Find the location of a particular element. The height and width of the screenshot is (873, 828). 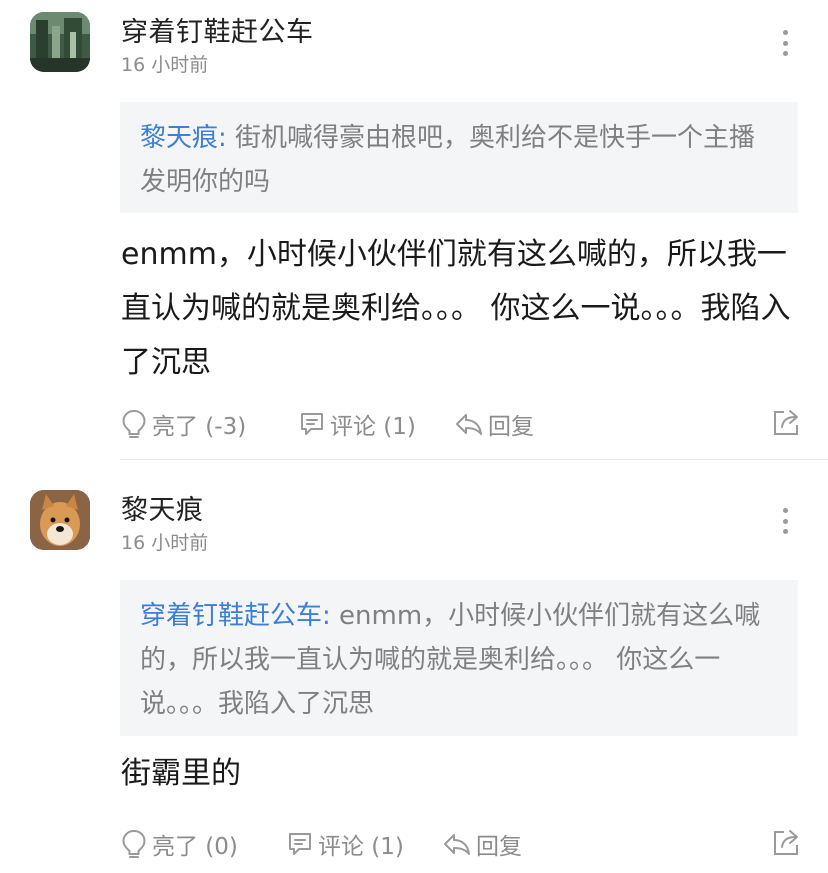

quoted-reply: 黎天痕: 街机喊得豪由根吧，奥利给不是快手一个主播发明你的吗 is located at coordinates (459, 157).